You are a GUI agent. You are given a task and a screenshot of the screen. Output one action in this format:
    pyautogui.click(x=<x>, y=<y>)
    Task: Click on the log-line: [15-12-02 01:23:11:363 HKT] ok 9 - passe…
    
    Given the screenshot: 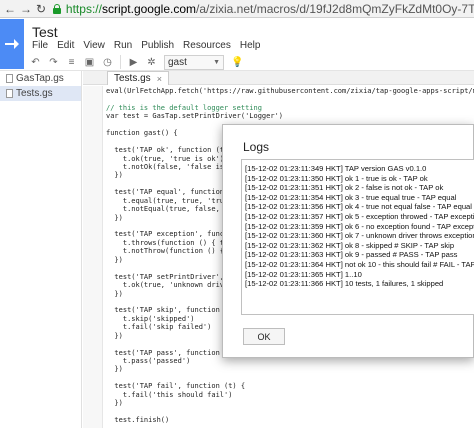 What is the action you would take?
    pyautogui.click(x=351, y=255)
    